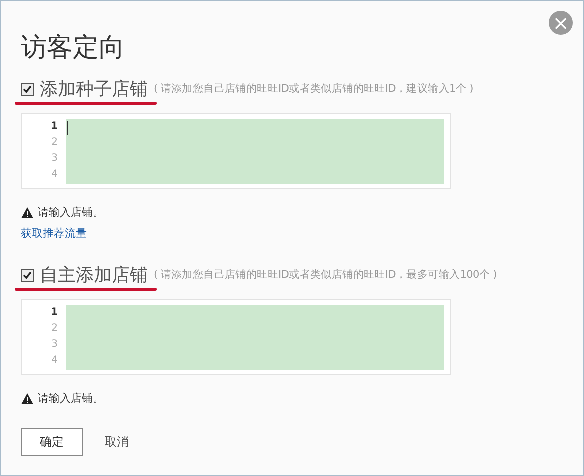 The image size is (584, 476). I want to click on hint-text: ( 请添加您自己店铺的旺旺ID或者类似店铺的旺旺ID，建议输入1个 ), so click(314, 89).